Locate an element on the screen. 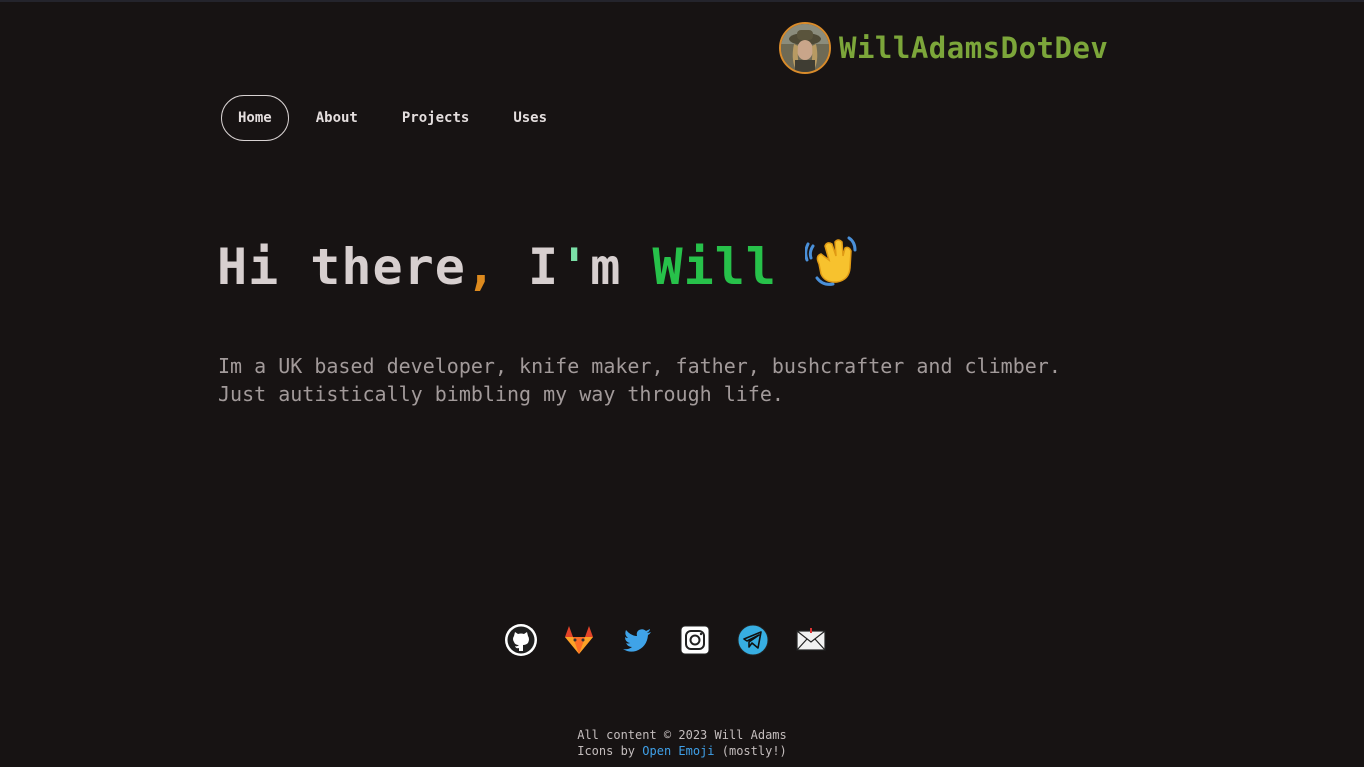 The width and height of the screenshot is (1364, 767). hero-im-start: I is located at coordinates (528, 267).